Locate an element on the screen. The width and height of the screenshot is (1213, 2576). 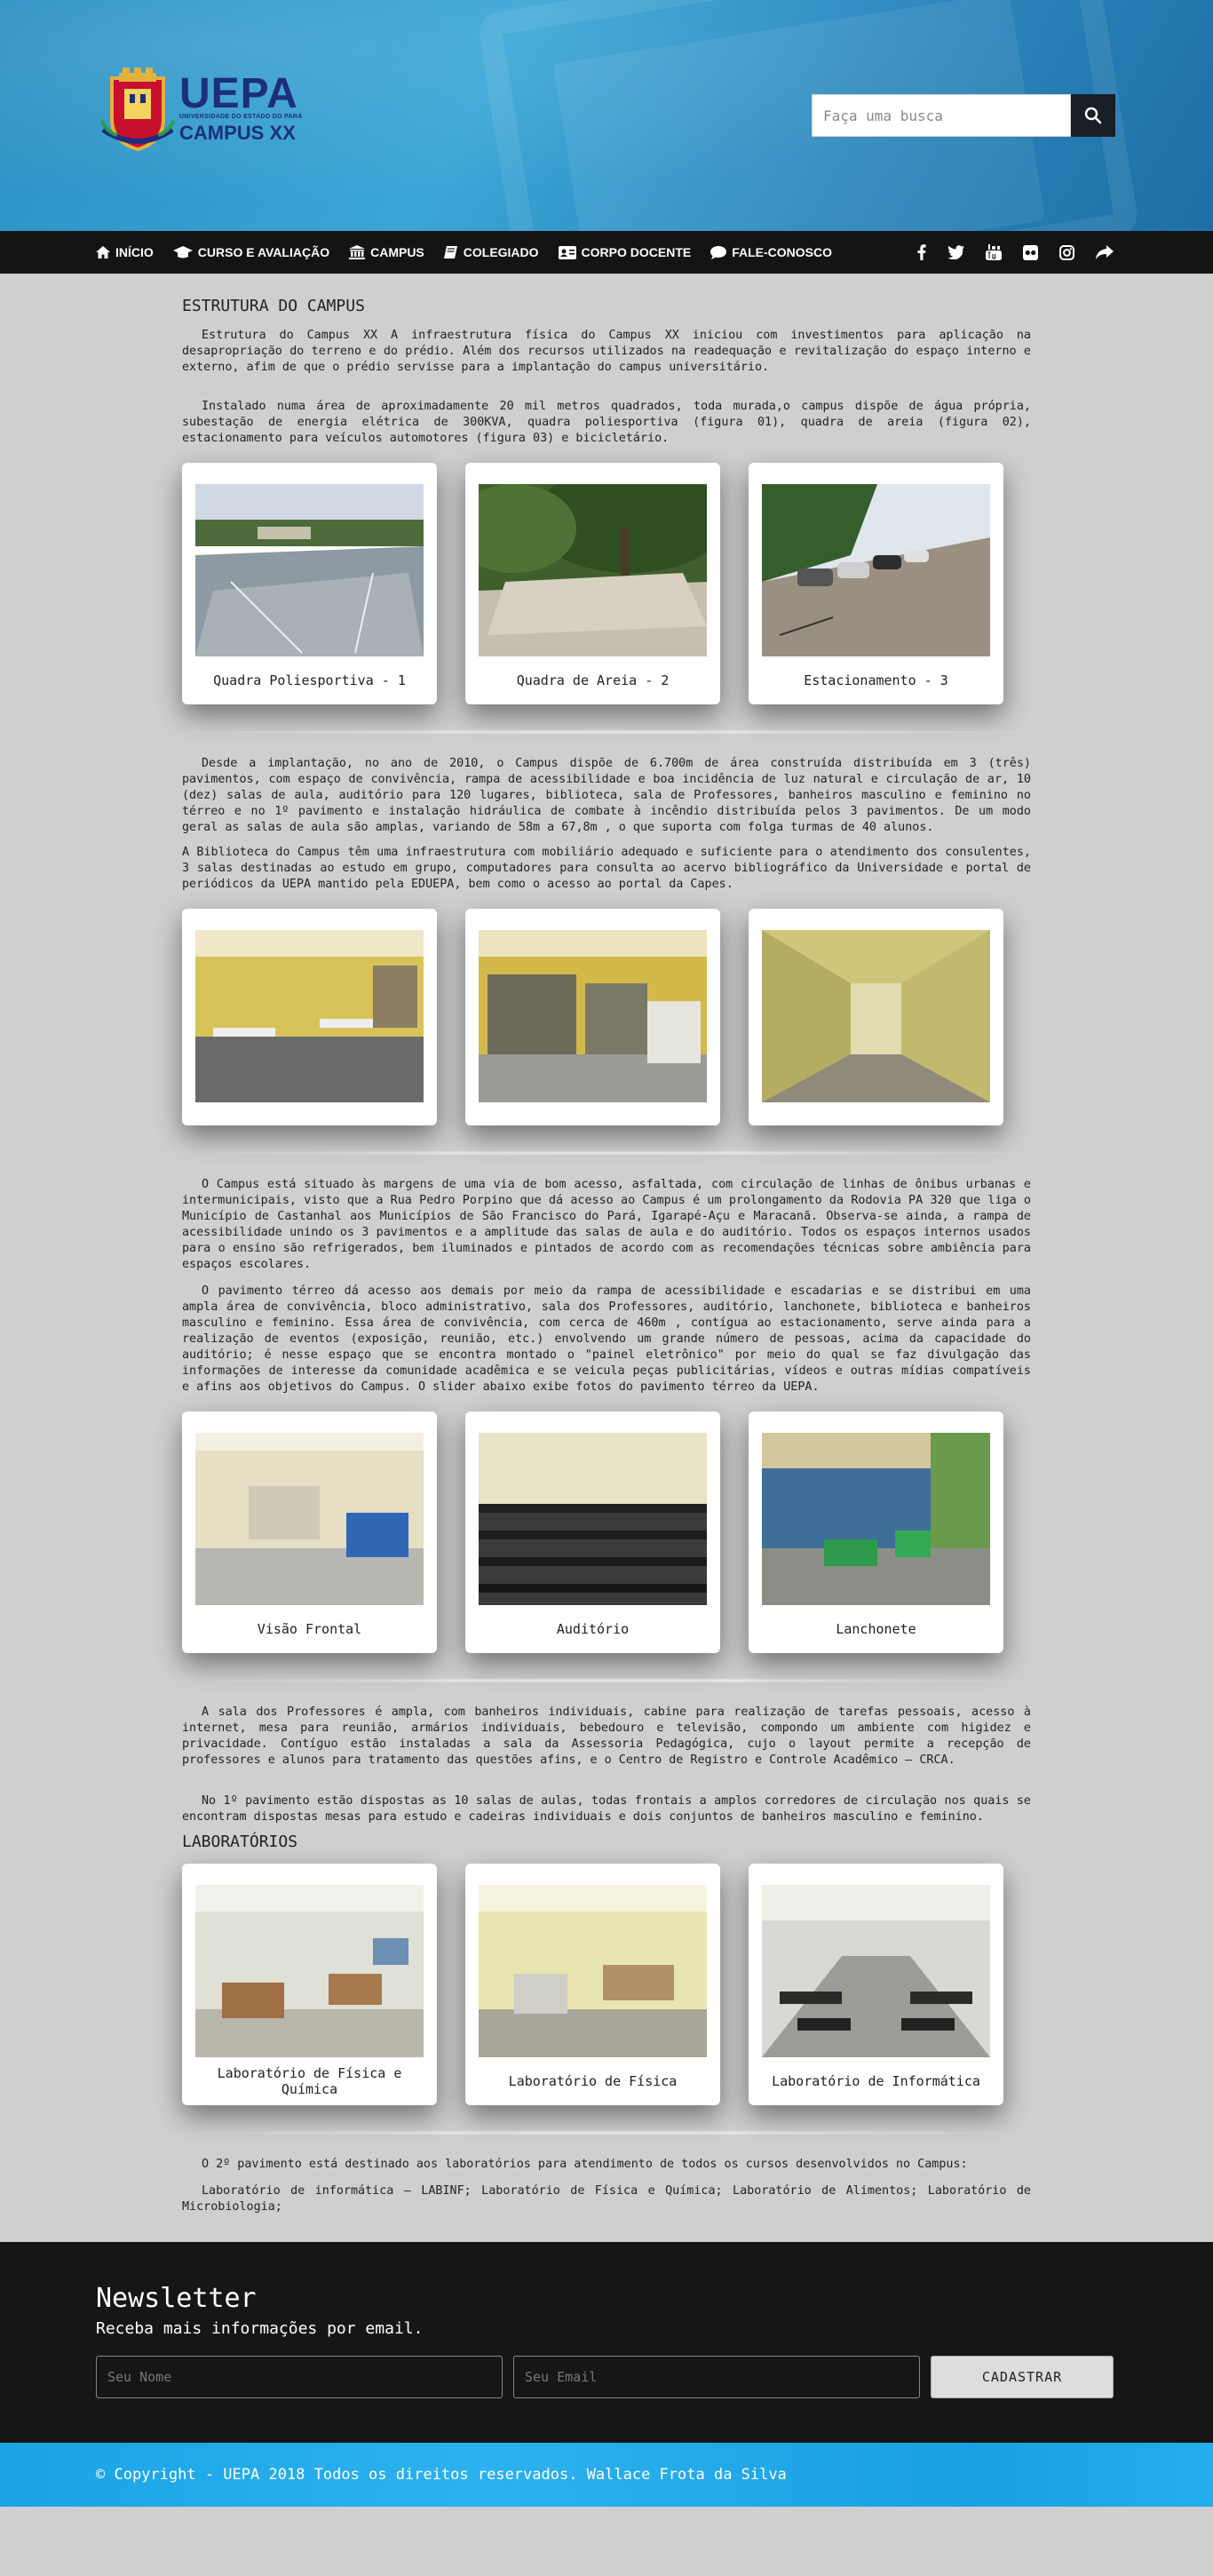
nav-item-colegiado: COLEGIADO is located at coordinates (491, 252).